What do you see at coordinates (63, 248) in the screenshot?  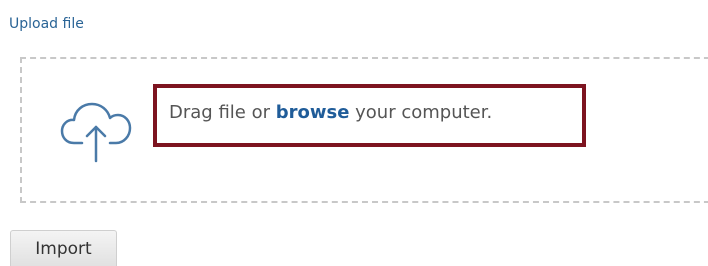 I see `import-button: Import` at bounding box center [63, 248].